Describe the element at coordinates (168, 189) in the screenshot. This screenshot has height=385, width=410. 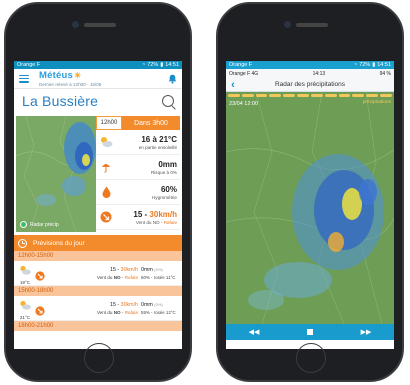
I see `humidity-value: 60%` at that location.